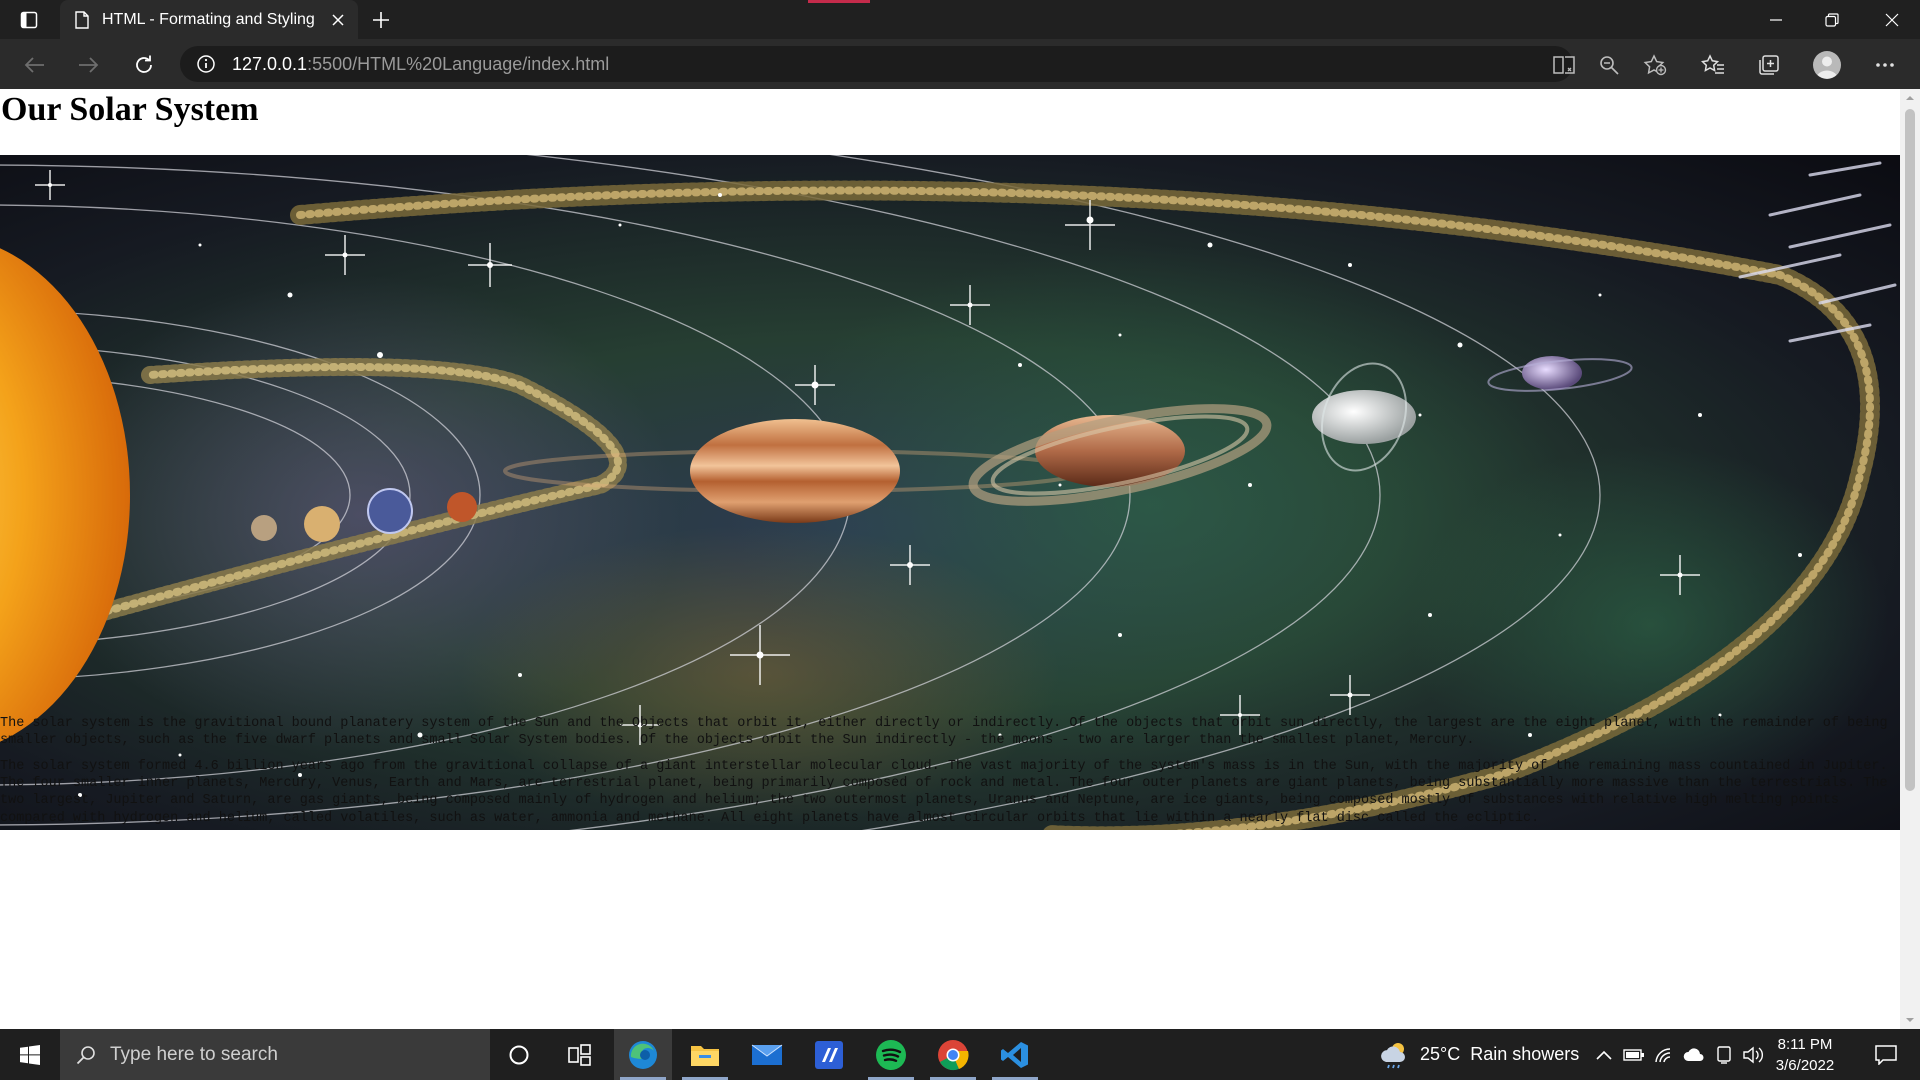 Image resolution: width=1920 pixels, height=1080 pixels. Describe the element at coordinates (1910, 450) in the screenshot. I see `scroll-thumb` at that location.